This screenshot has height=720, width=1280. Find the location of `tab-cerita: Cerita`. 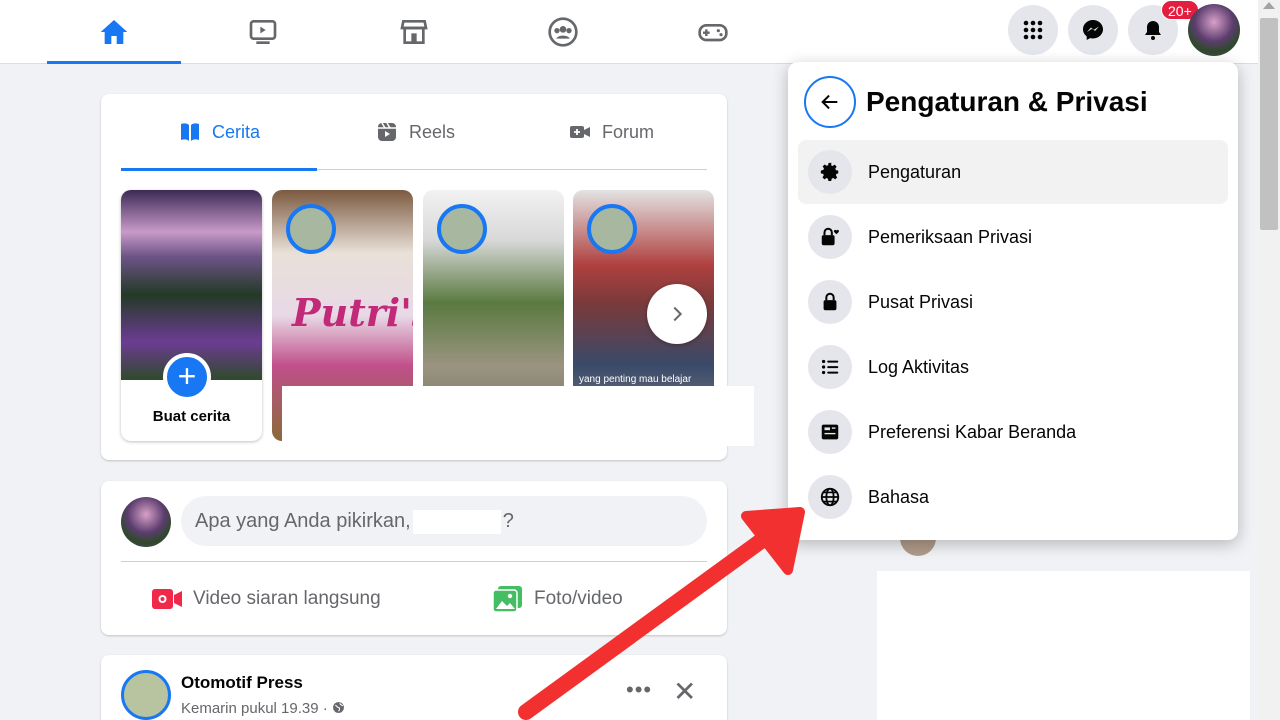

tab-cerita: Cerita is located at coordinates (219, 132).